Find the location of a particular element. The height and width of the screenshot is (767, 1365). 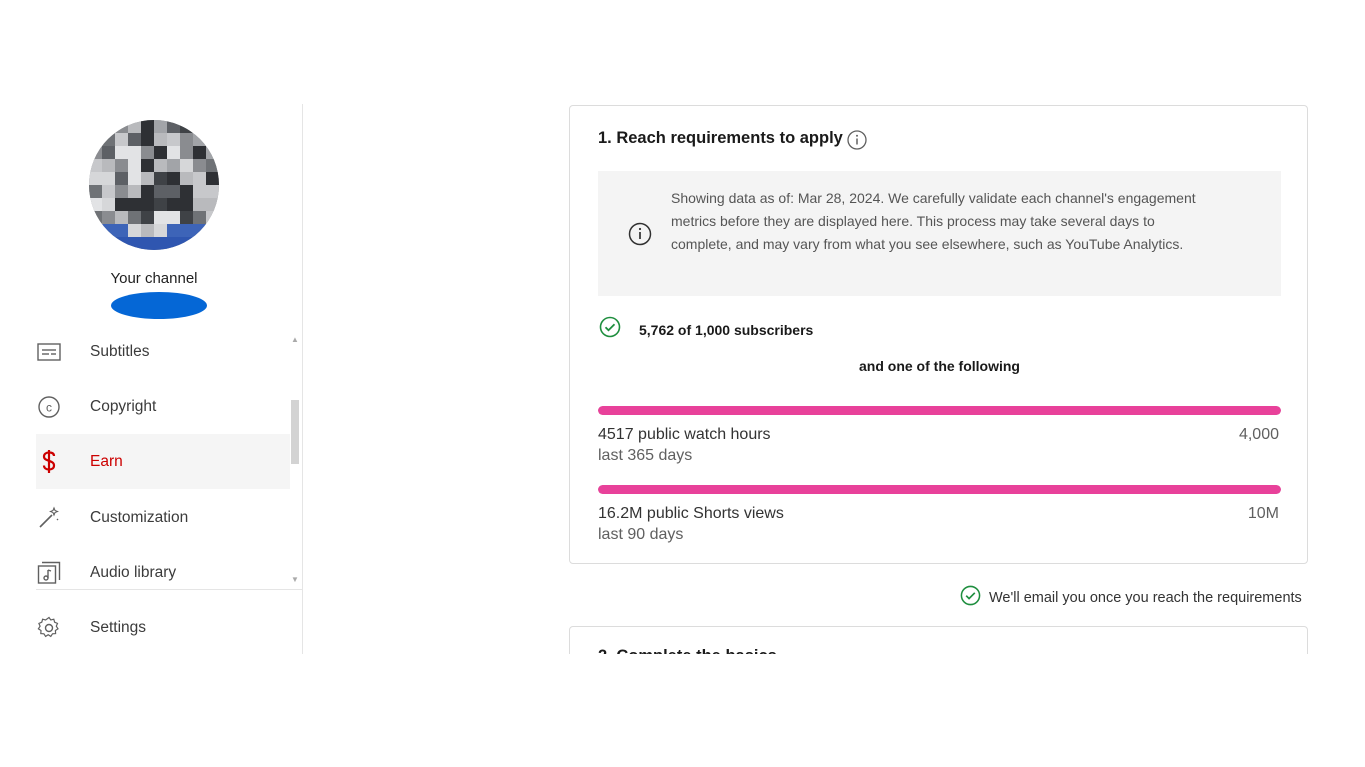

shorts-views-label: 16.2M public Shorts views is located at coordinates (691, 513).